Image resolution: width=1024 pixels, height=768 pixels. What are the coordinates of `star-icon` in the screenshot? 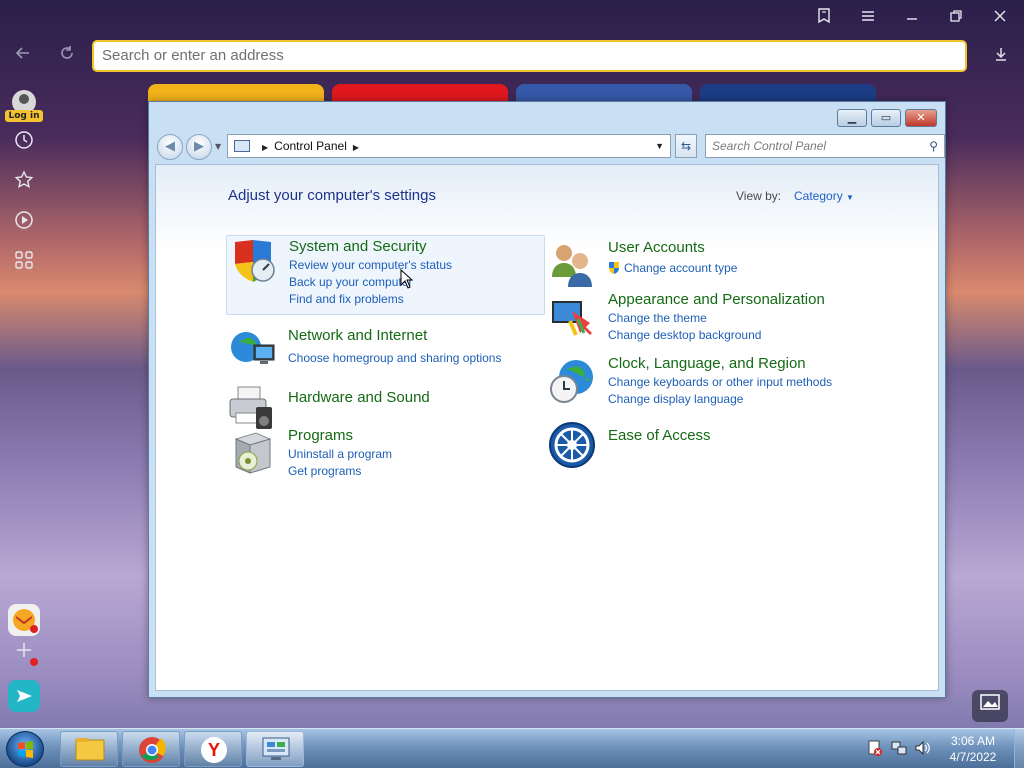 It's located at (24, 184).